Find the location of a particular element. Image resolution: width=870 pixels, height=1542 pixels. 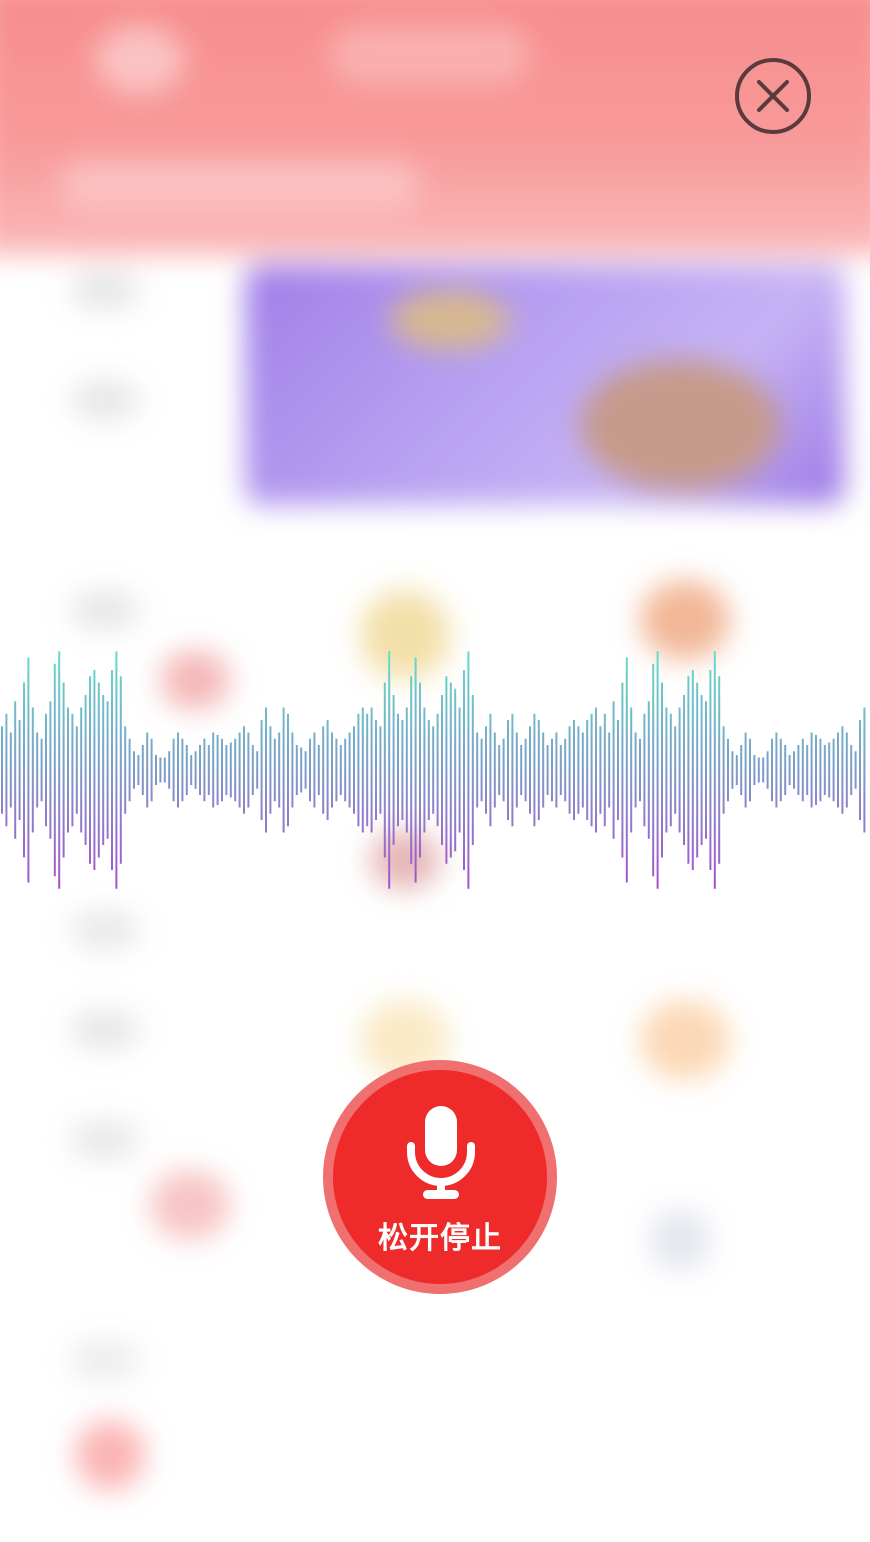

hold-to-talk-button: 松开停止 is located at coordinates (440, 1177).